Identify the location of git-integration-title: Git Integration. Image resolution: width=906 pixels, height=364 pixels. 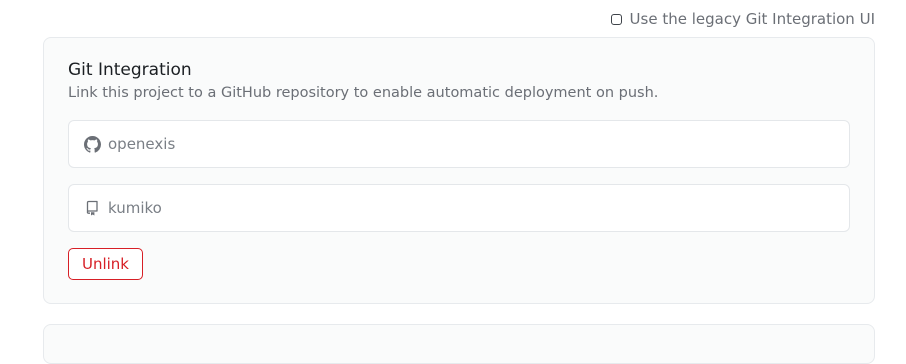
(130, 70).